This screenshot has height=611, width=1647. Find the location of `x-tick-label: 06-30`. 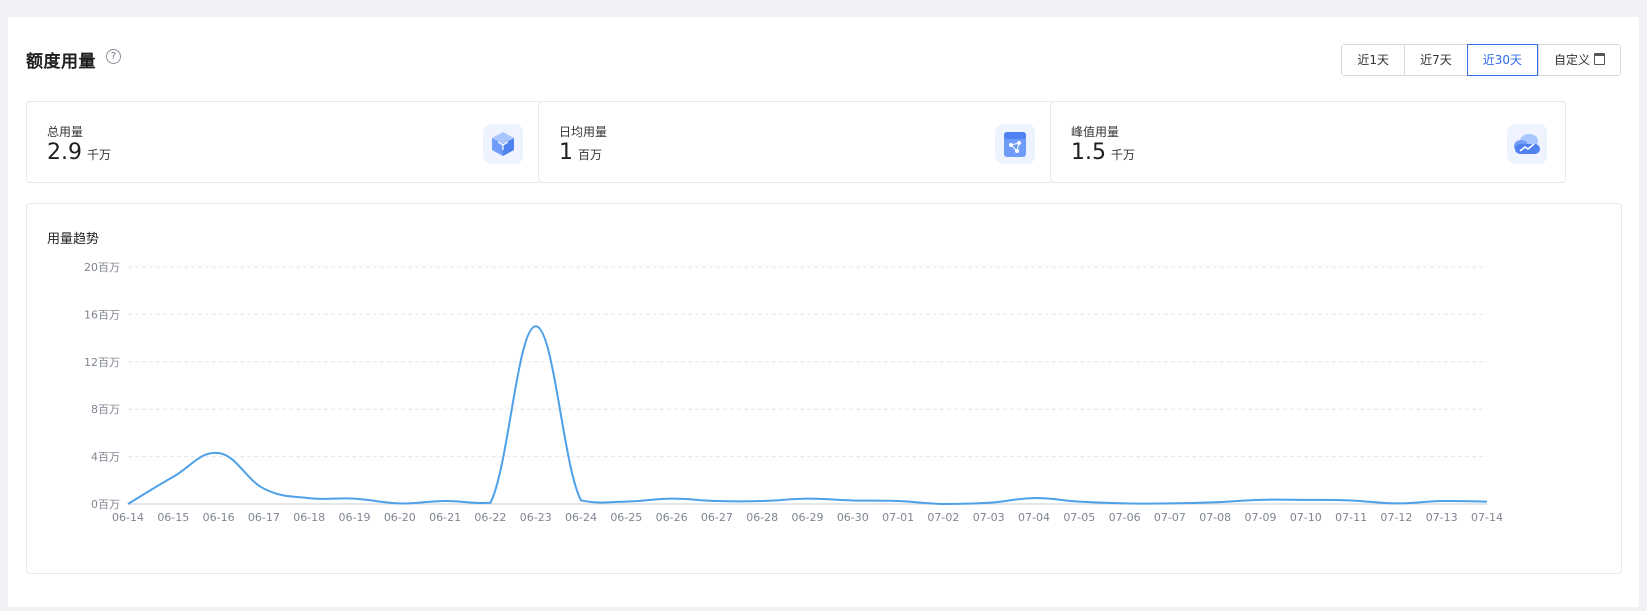

x-tick-label: 06-30 is located at coordinates (853, 517).